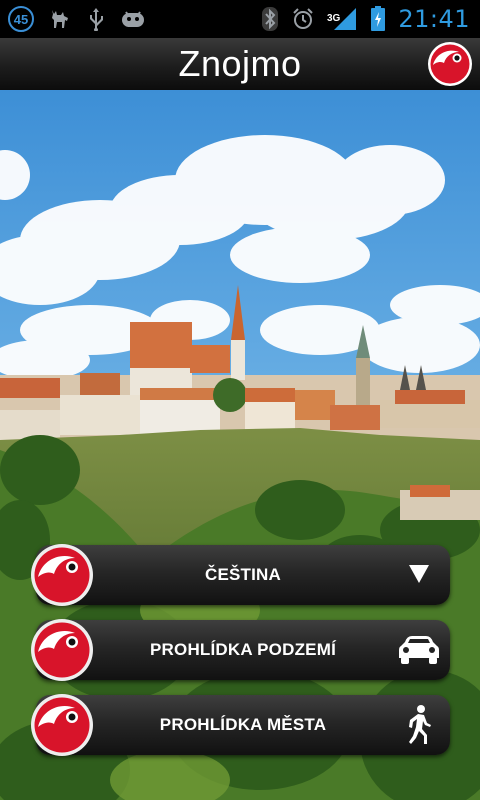 The image size is (480, 800). What do you see at coordinates (420, 724) in the screenshot?
I see `walking-person-icon` at bounding box center [420, 724].